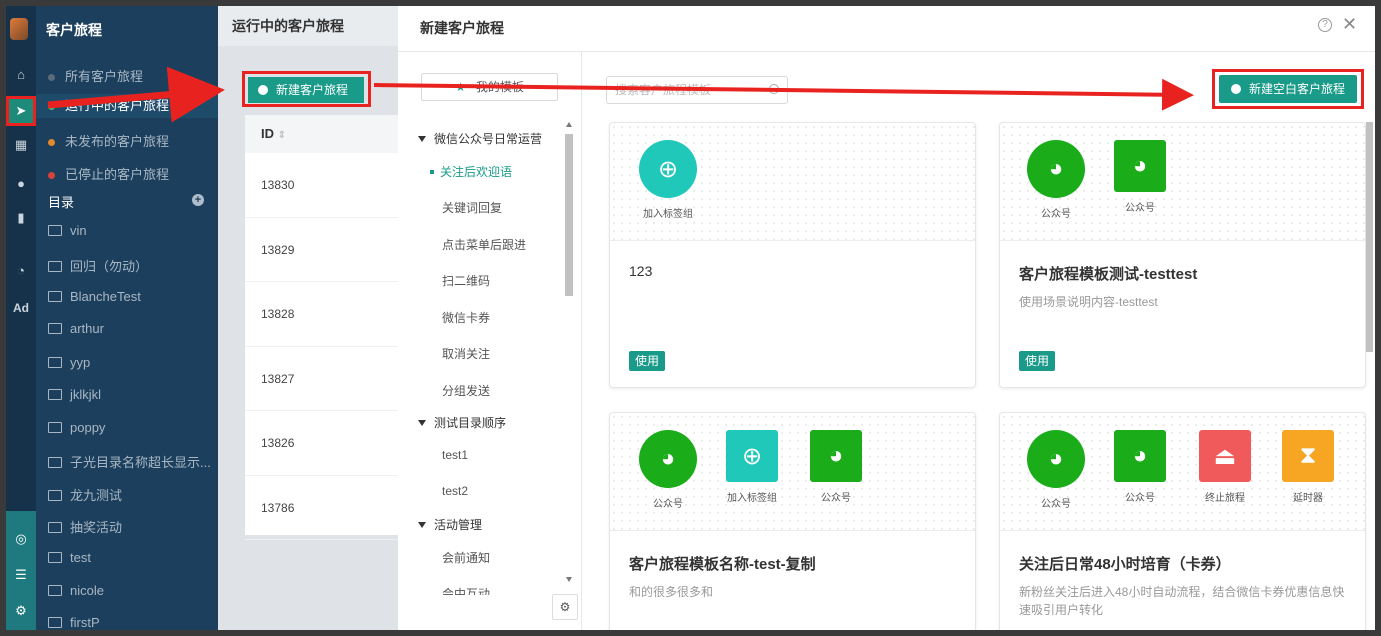  I want to click on table-row: 13830, so click(324, 185).